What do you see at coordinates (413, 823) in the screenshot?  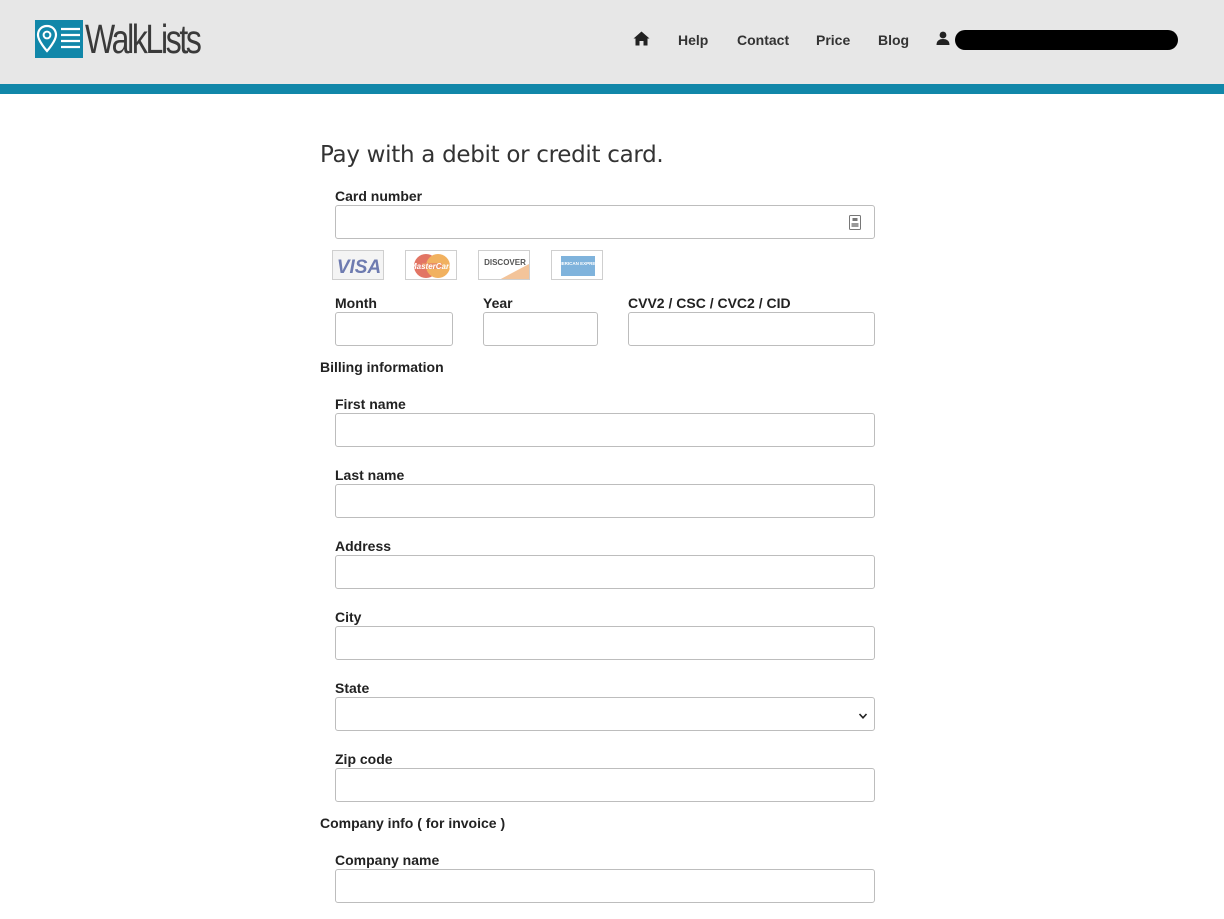 I see `company-section-heading: Company info ( for invoice )` at bounding box center [413, 823].